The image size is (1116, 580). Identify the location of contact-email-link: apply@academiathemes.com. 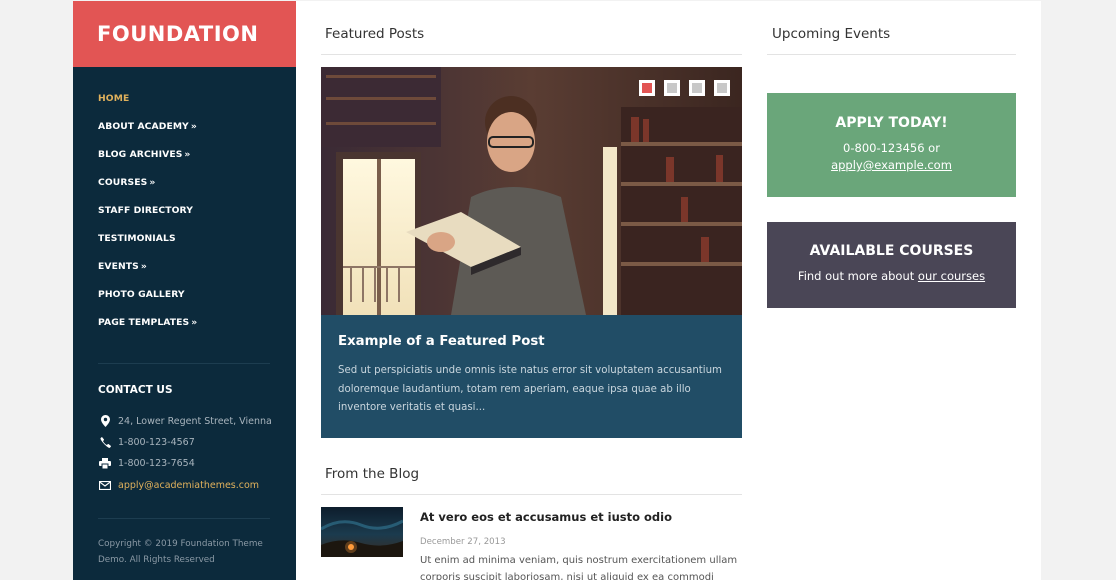
(188, 485).